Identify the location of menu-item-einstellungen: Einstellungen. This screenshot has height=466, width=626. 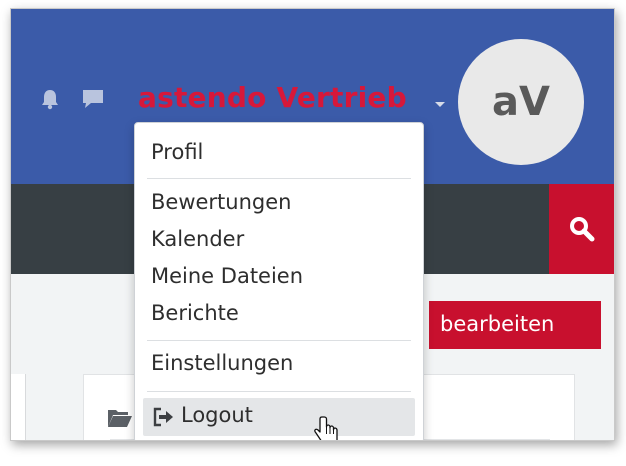
(222, 363).